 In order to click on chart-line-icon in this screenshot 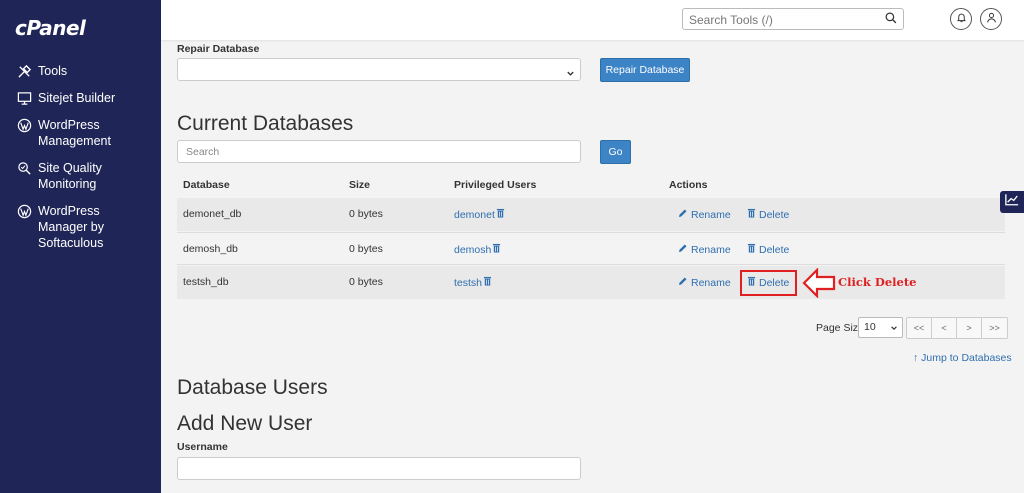, I will do `click(1012, 202)`.